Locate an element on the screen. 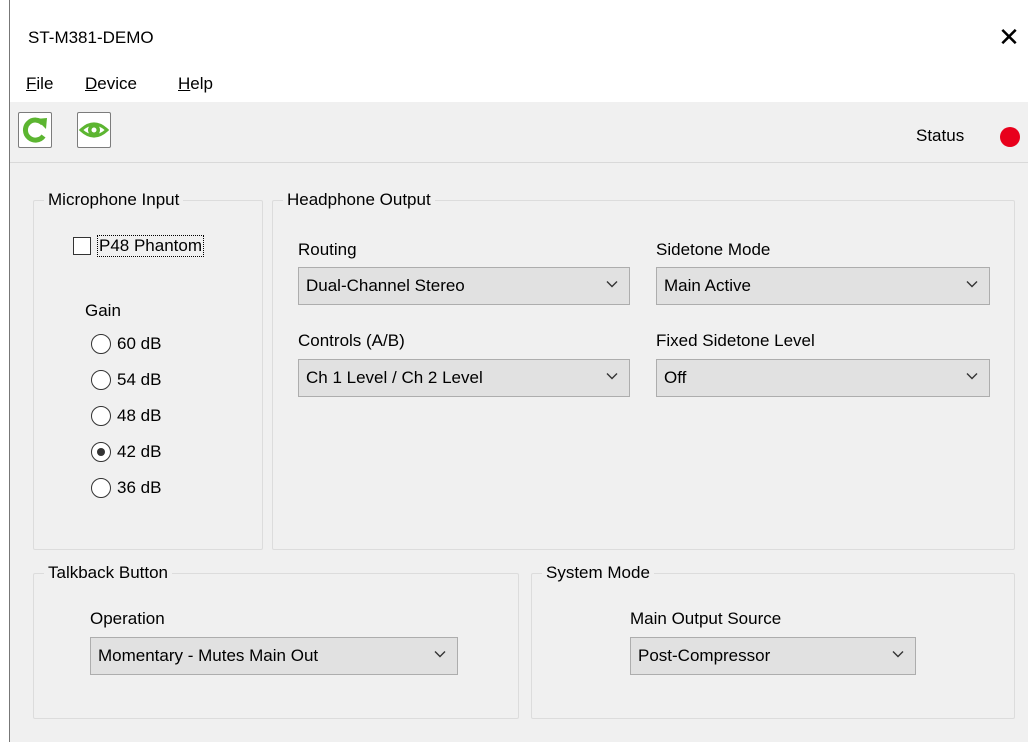 The width and height of the screenshot is (1028, 742). fixed-sidetone-level-select: Off is located at coordinates (823, 378).